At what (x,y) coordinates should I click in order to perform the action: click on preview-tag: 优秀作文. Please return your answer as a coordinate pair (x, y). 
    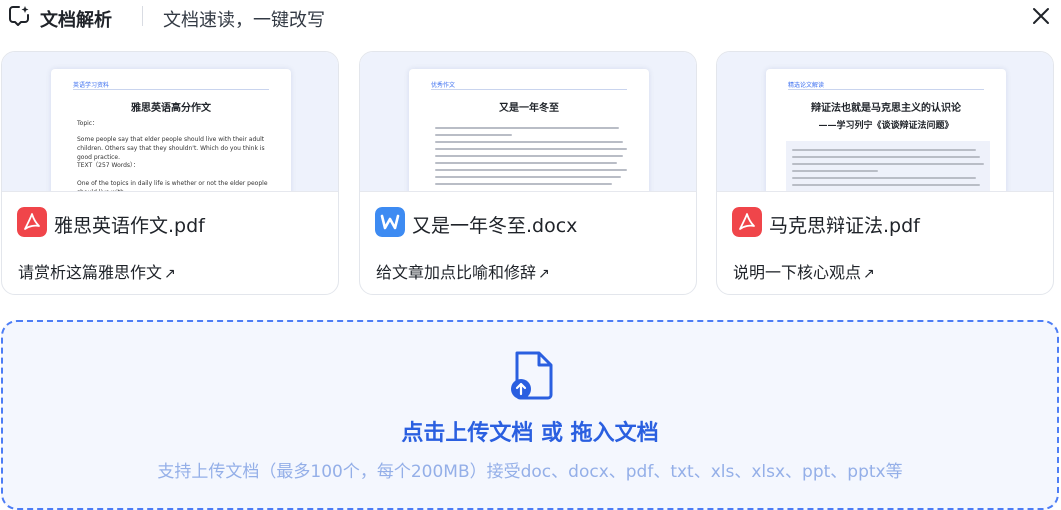
    Looking at the image, I should click on (443, 85).